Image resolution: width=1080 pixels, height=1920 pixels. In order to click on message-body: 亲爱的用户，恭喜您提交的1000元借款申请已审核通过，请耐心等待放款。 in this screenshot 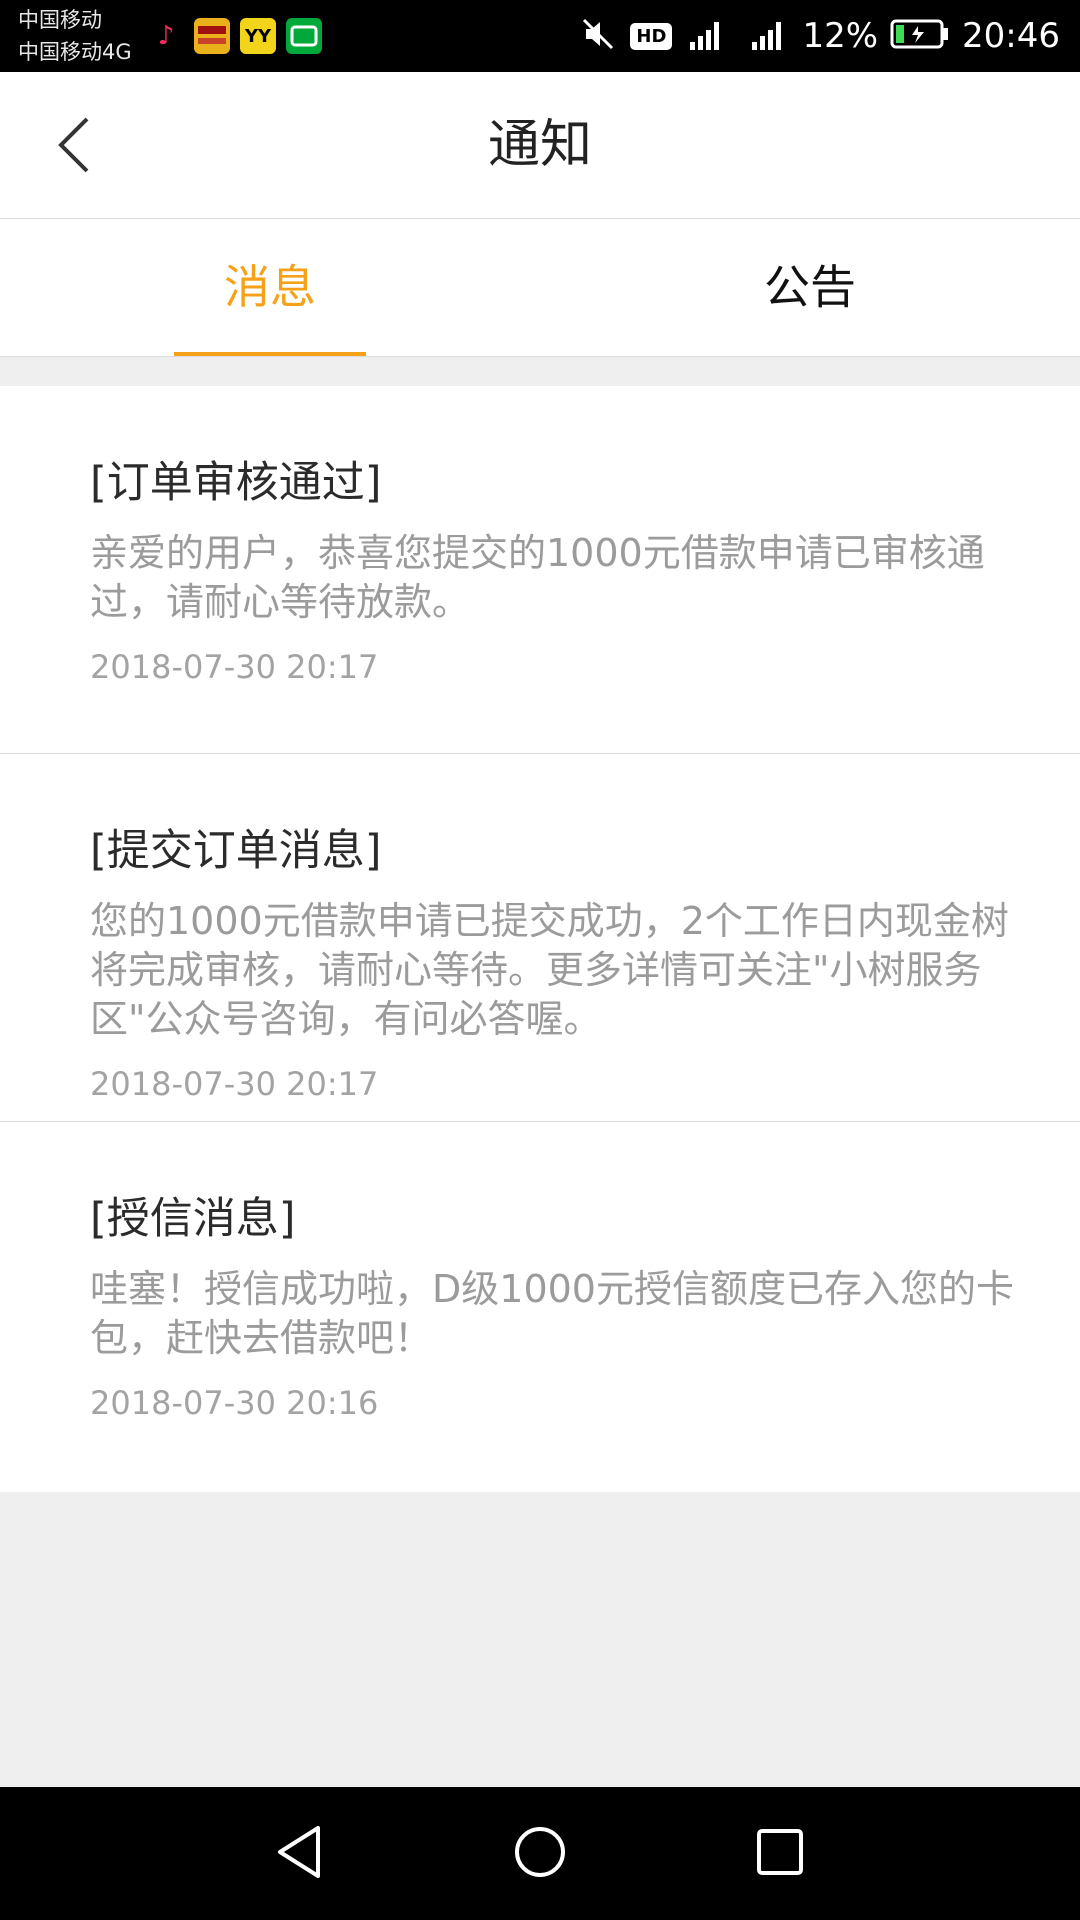, I will do `click(537, 577)`.